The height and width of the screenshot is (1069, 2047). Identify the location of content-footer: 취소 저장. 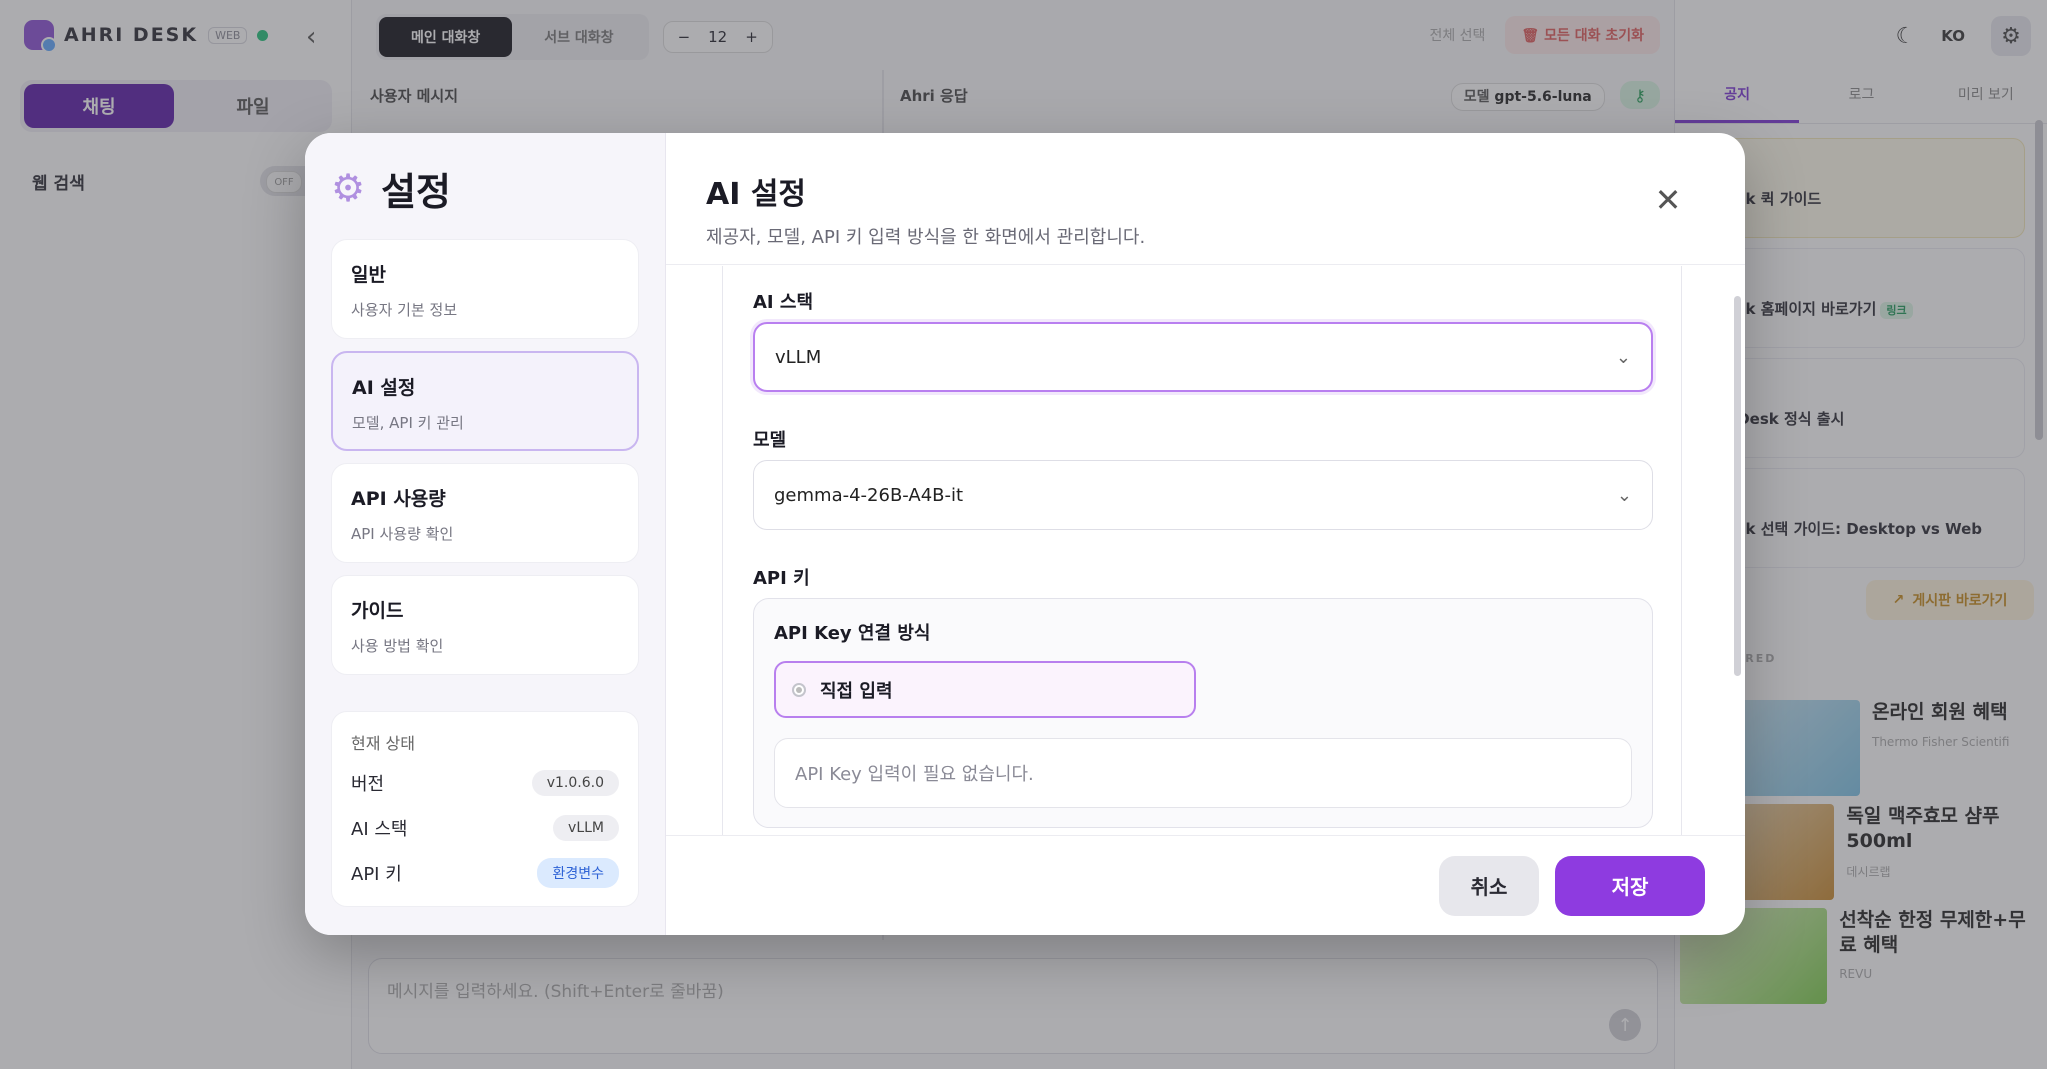
(1205, 885).